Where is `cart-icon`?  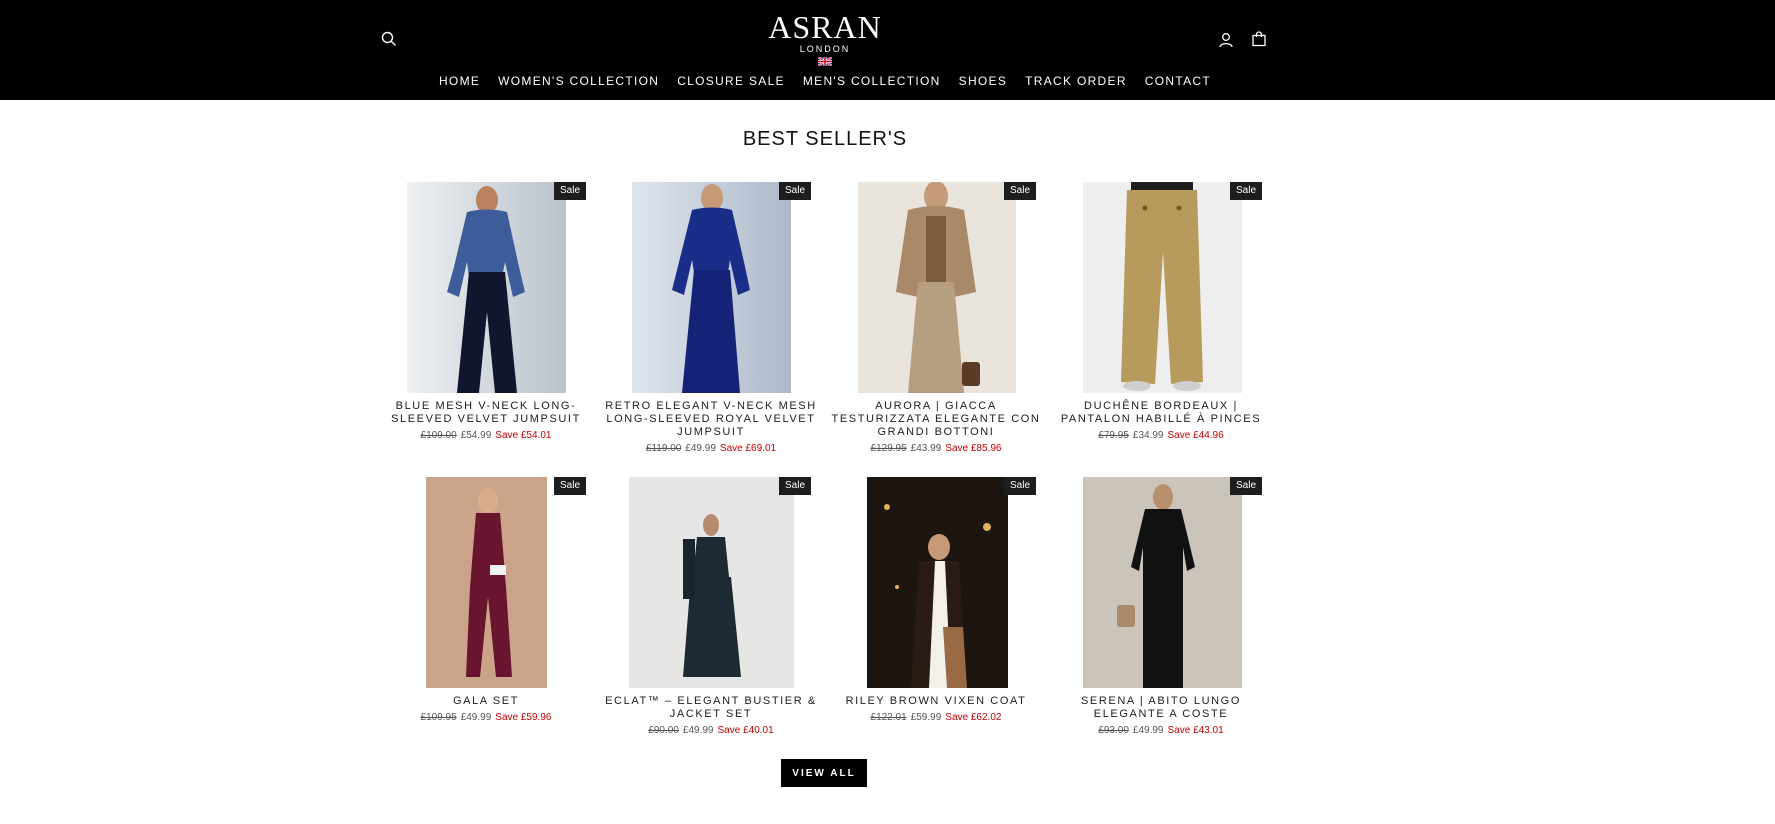
cart-icon is located at coordinates (1259, 39).